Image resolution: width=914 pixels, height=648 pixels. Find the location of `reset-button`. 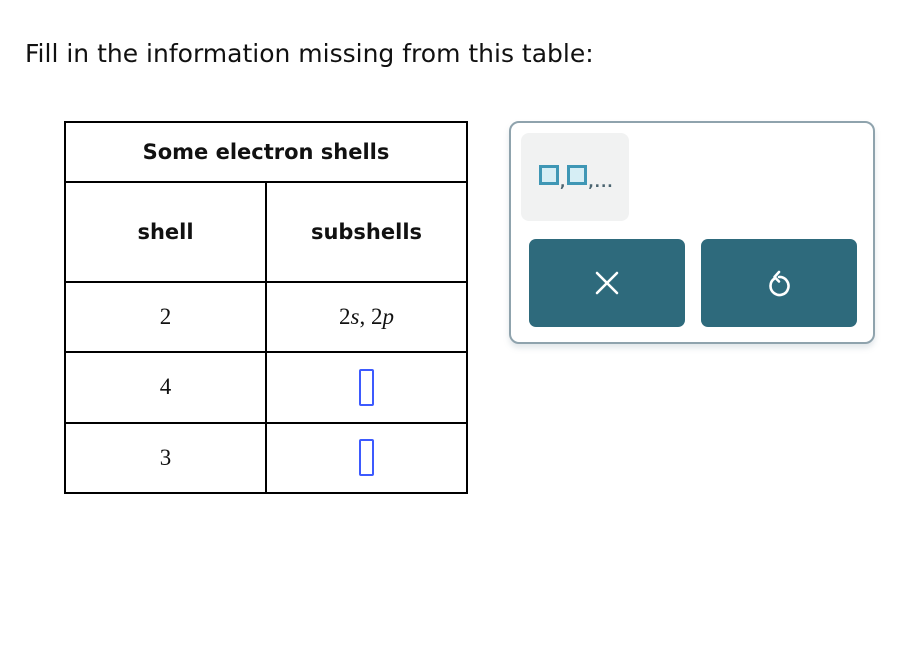

reset-button is located at coordinates (779, 283).